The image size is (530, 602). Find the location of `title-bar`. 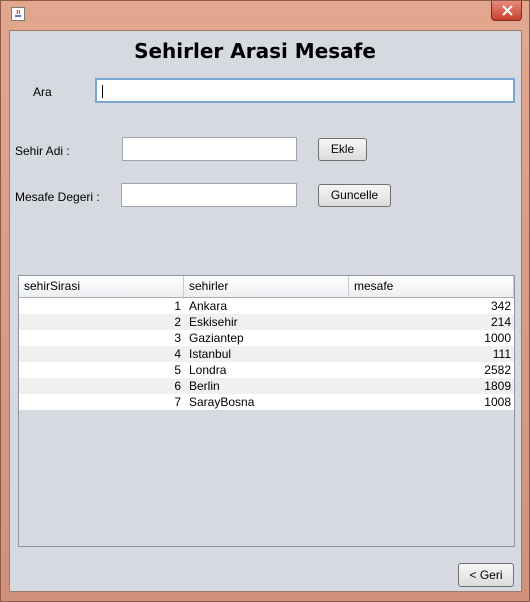

title-bar is located at coordinates (265, 15).